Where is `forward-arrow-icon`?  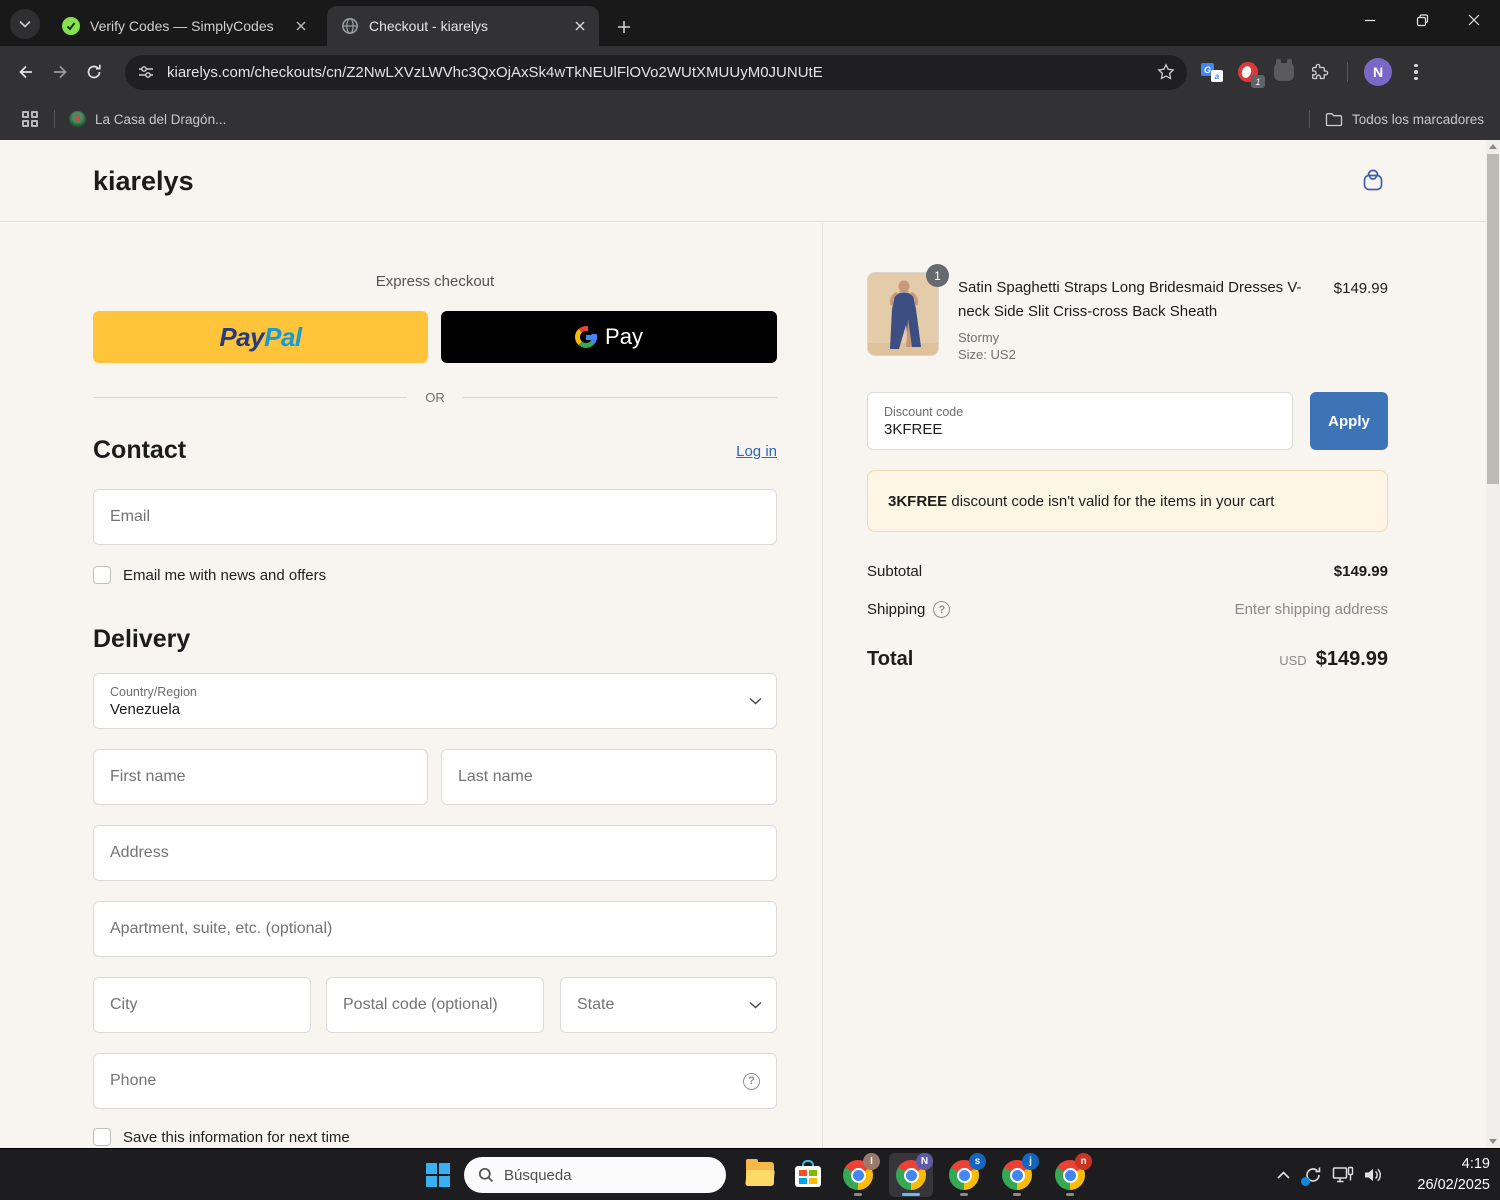
forward-arrow-icon is located at coordinates (60, 72).